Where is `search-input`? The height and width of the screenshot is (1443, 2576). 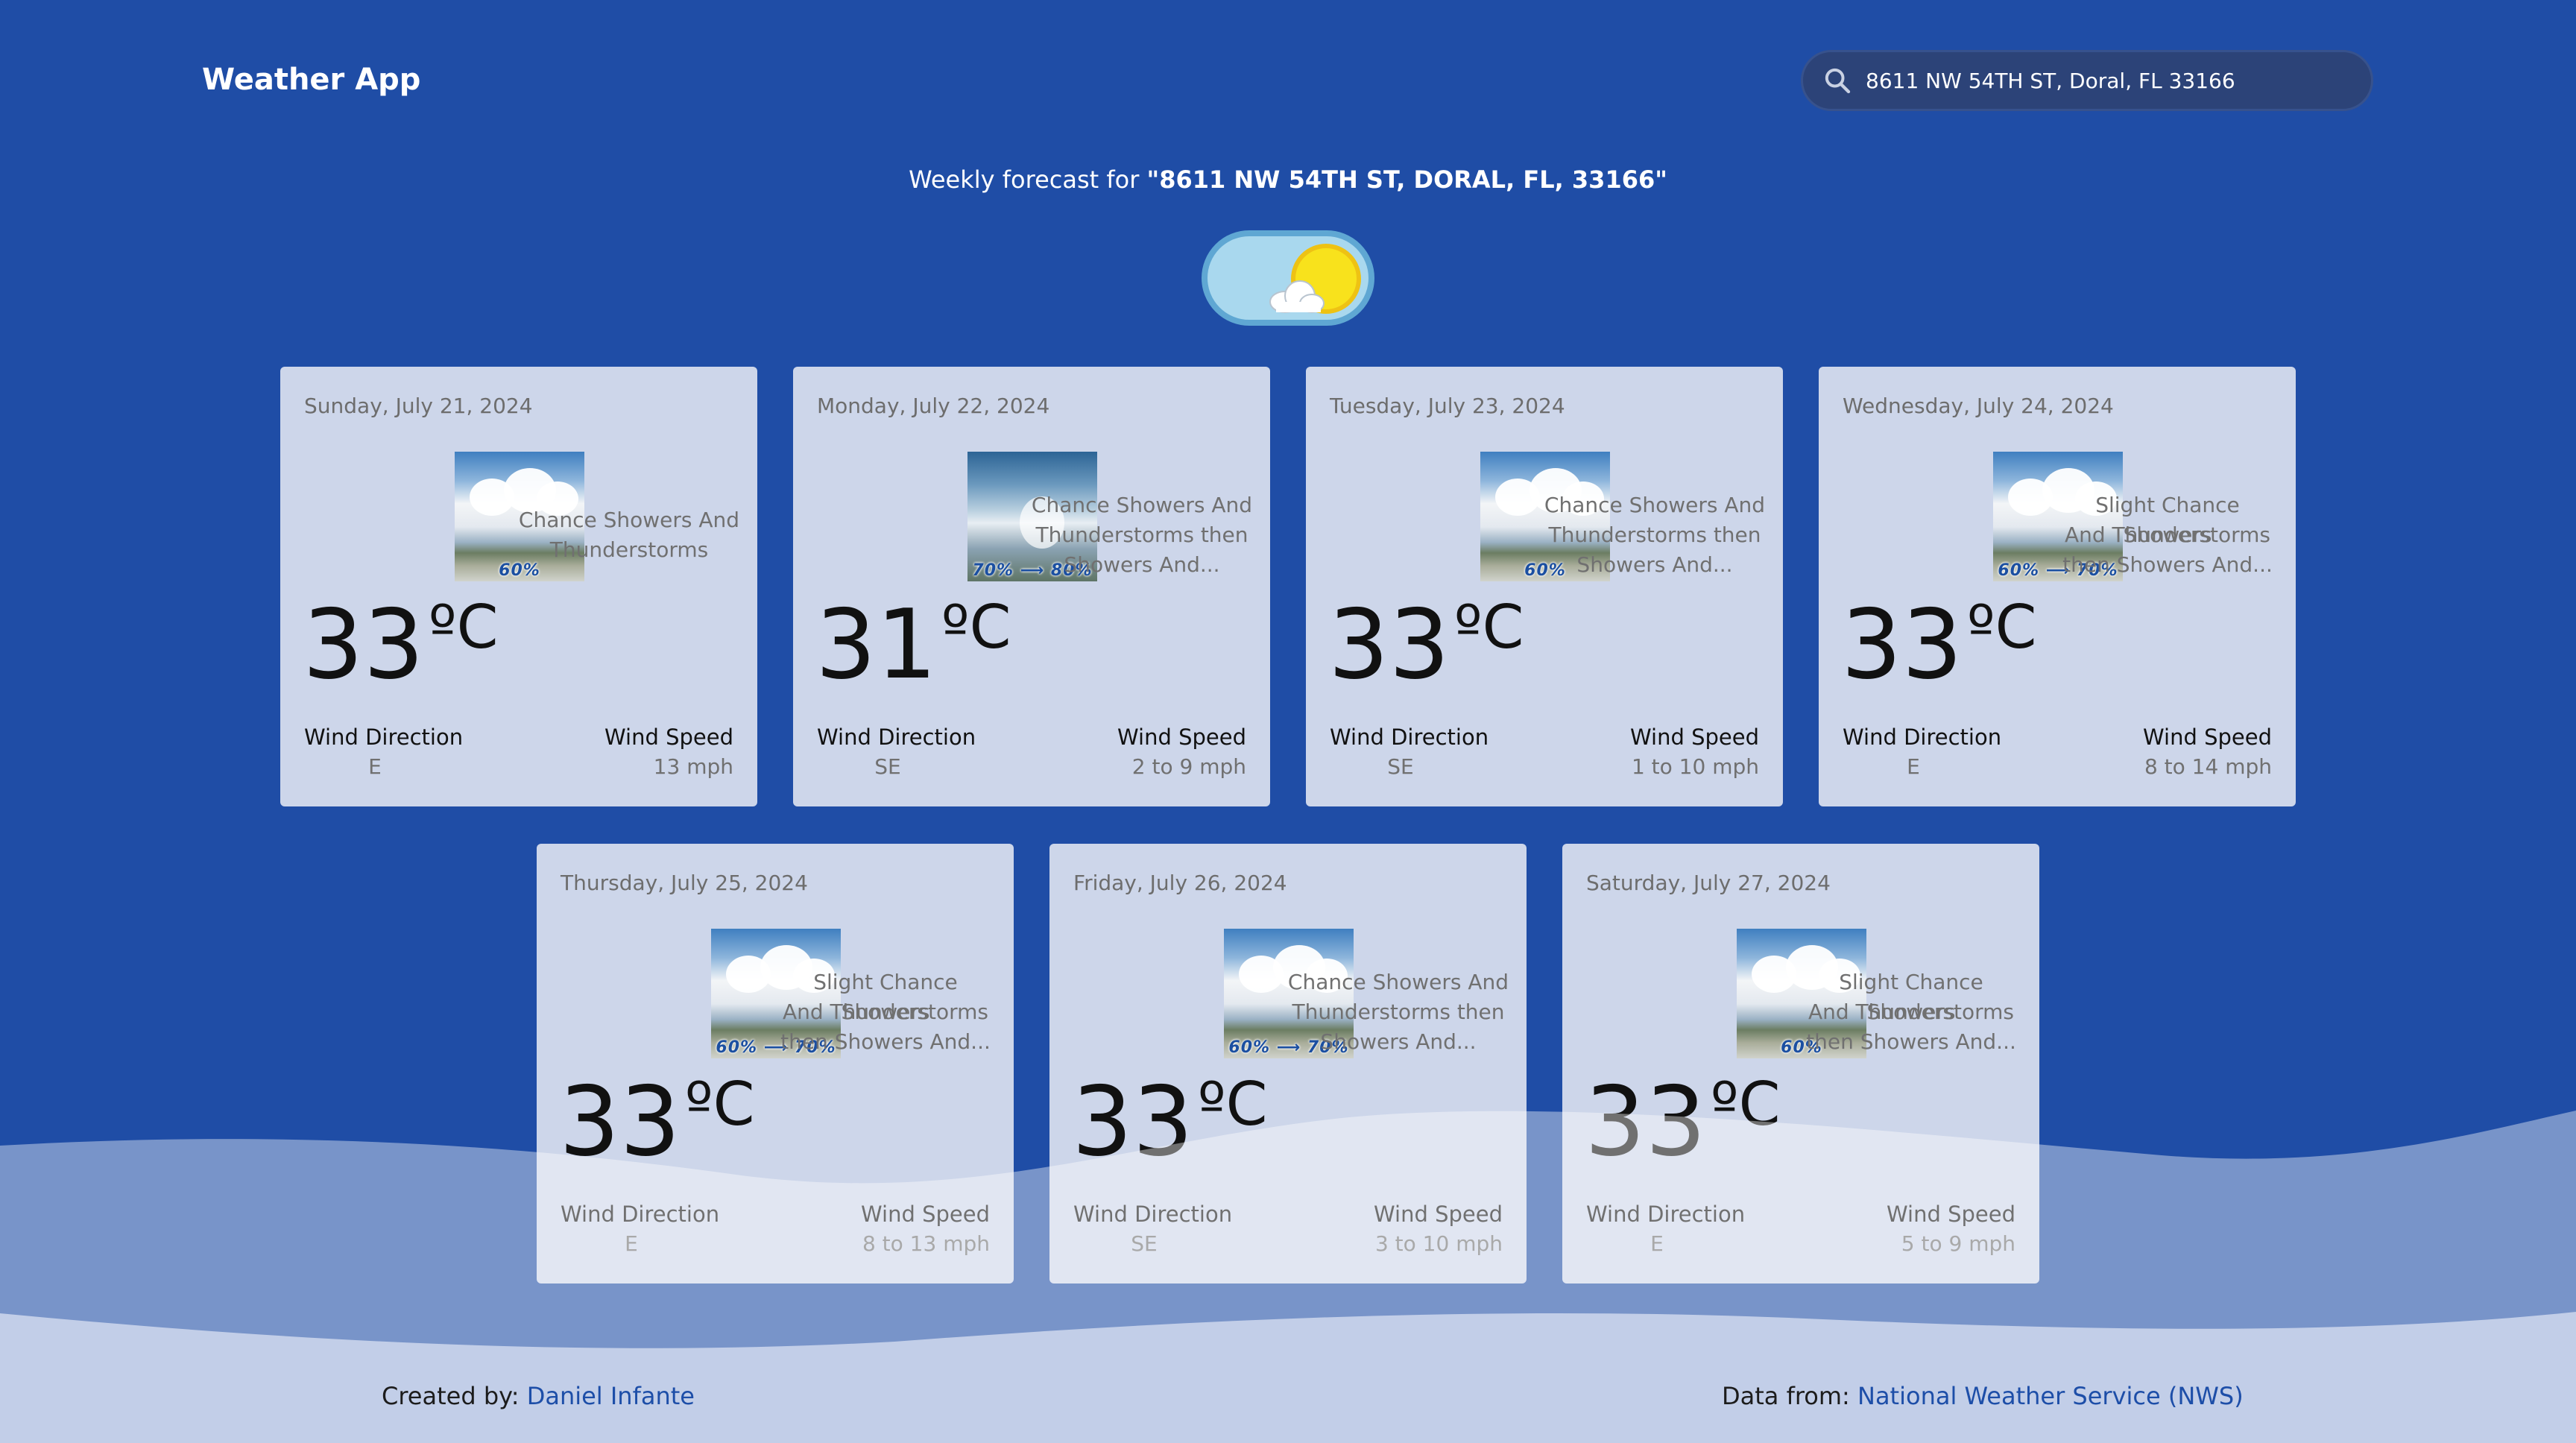 search-input is located at coordinates (2112, 80).